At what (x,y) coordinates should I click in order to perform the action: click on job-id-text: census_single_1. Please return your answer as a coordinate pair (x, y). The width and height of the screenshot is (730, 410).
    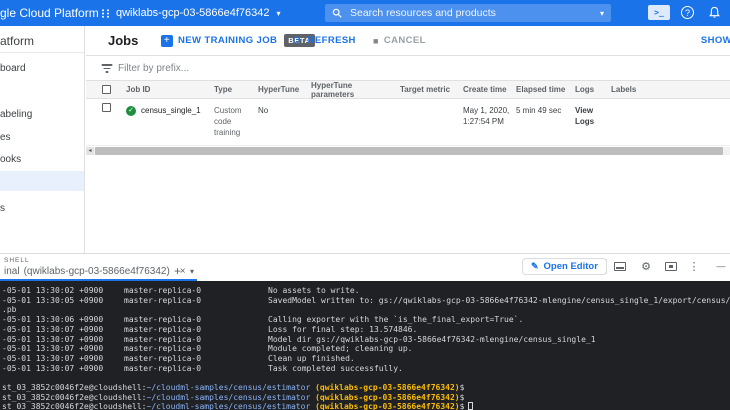
    Looking at the image, I should click on (171, 110).